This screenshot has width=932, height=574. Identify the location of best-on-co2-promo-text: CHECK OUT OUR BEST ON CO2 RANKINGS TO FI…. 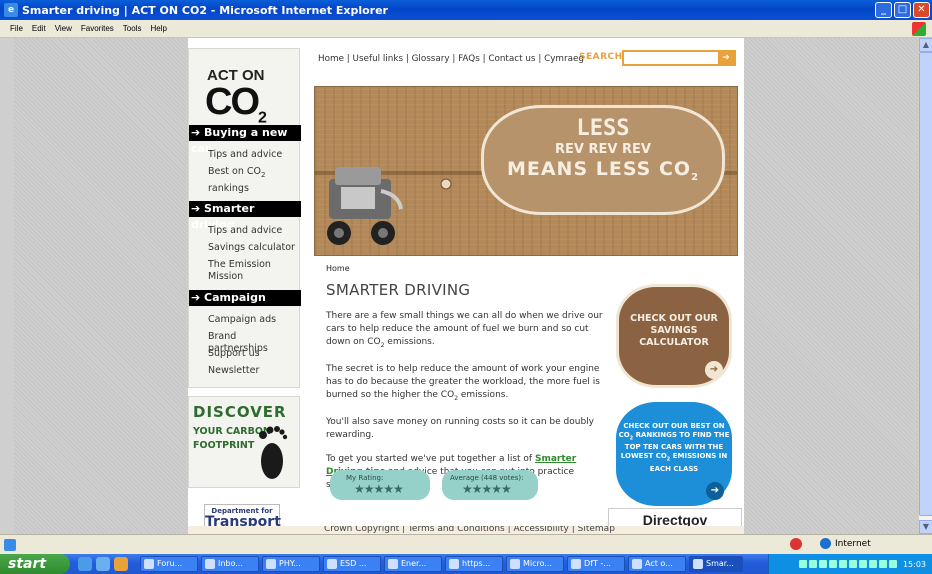
(674, 447).